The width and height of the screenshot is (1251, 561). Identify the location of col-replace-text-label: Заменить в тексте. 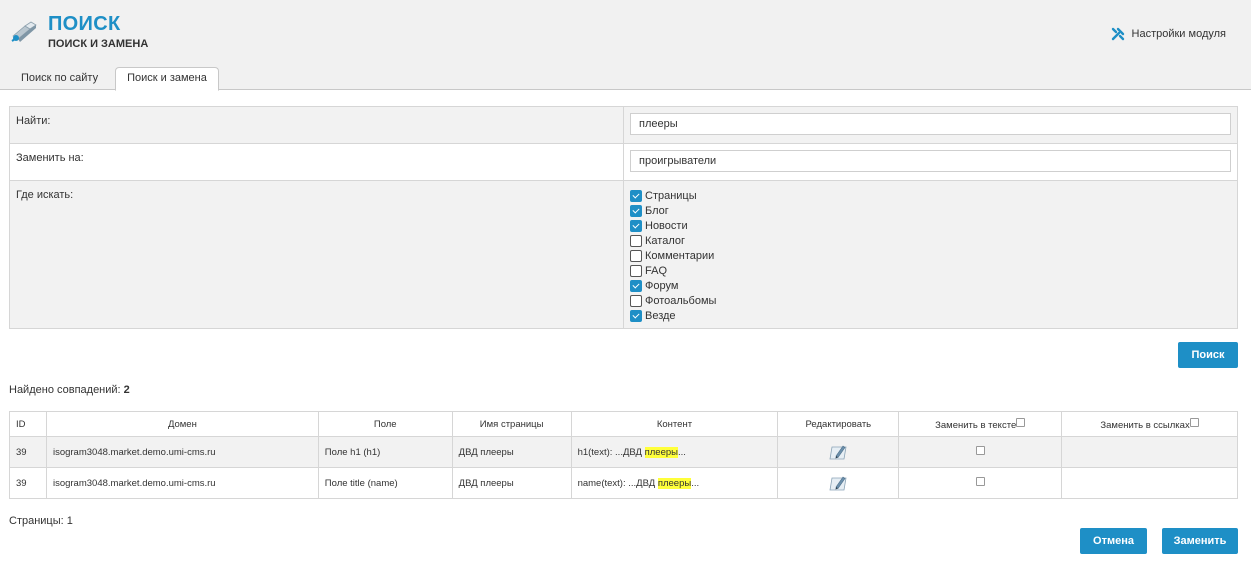
(976, 425).